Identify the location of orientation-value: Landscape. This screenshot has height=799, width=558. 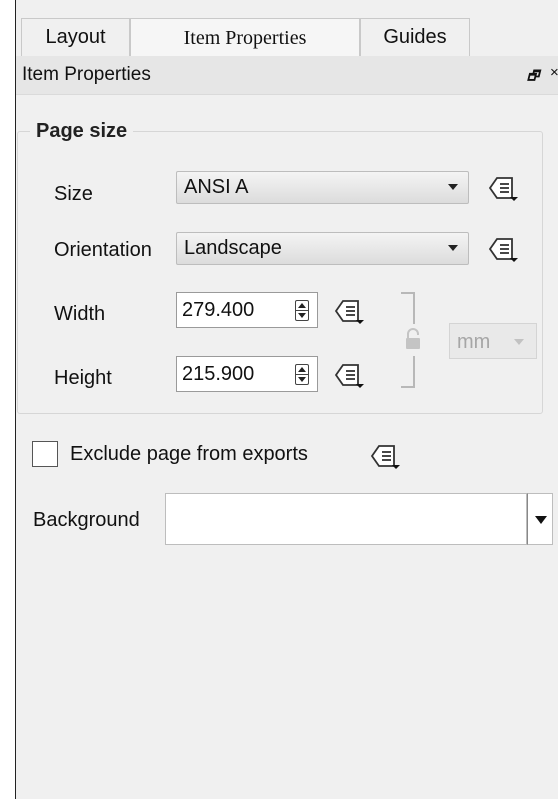
(233, 248).